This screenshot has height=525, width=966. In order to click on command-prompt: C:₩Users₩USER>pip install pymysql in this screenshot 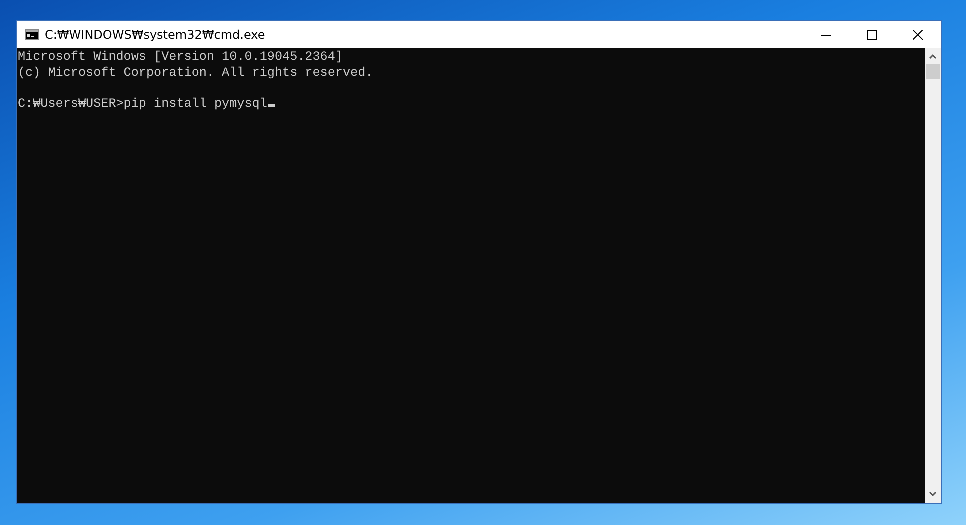, I will do `click(143, 104)`.